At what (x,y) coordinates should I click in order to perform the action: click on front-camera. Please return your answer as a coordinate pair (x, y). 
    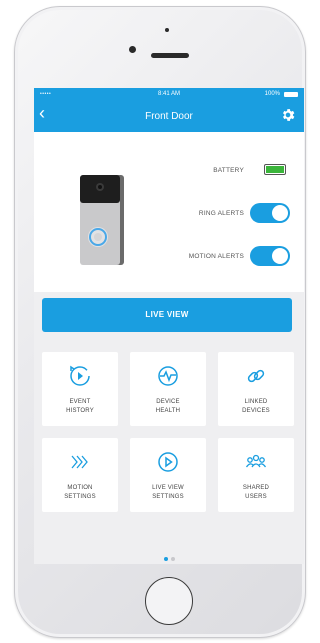
    Looking at the image, I should click on (132, 49).